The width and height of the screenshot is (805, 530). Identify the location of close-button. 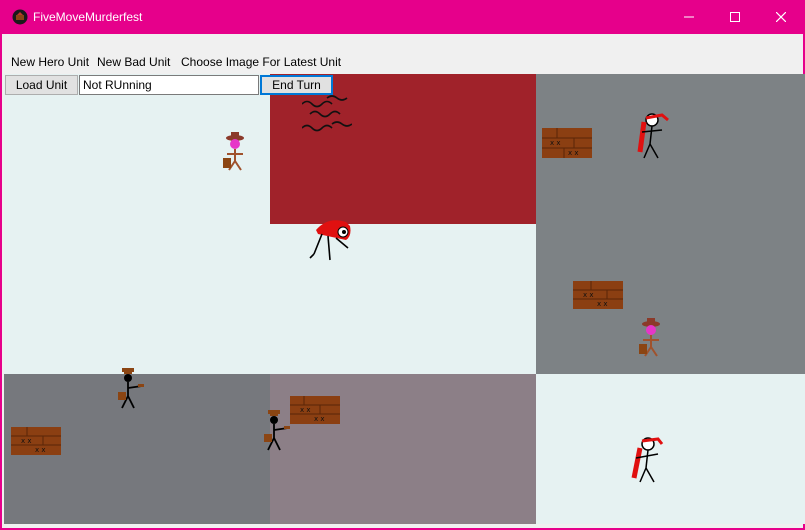
(781, 17).